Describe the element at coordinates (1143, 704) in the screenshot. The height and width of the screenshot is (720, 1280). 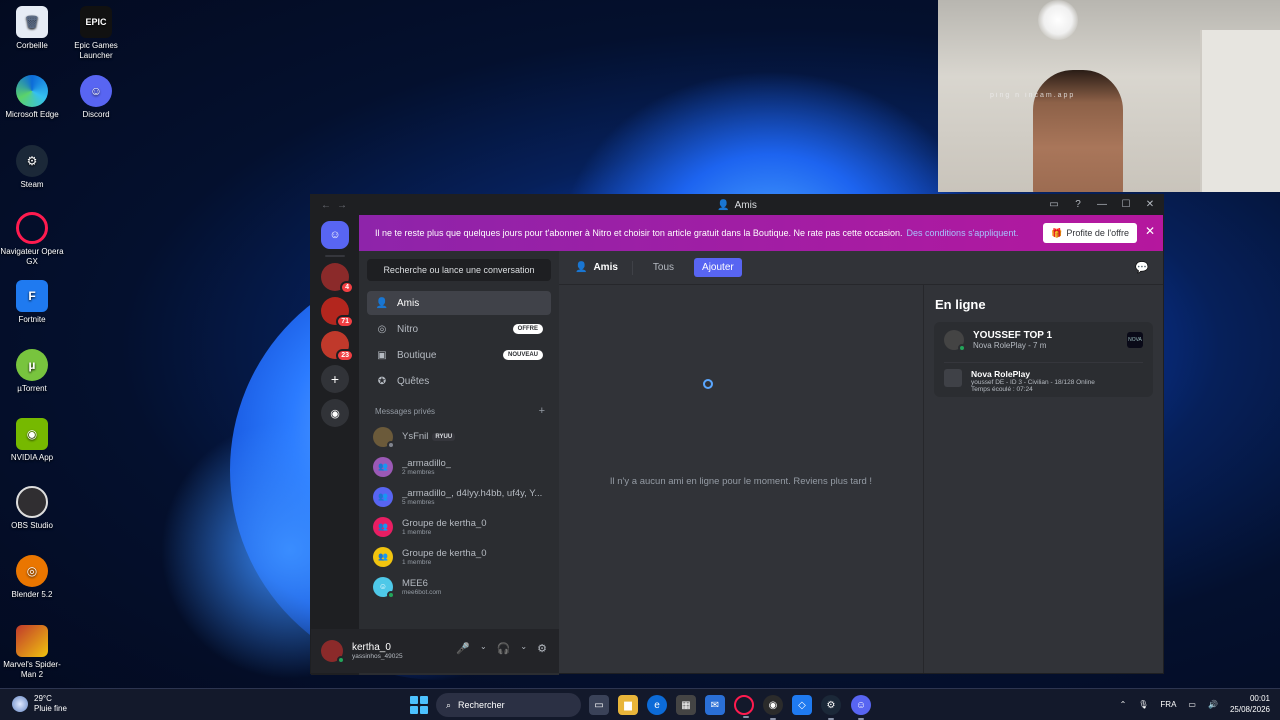
I see `microphone-icon: 🎙` at that location.